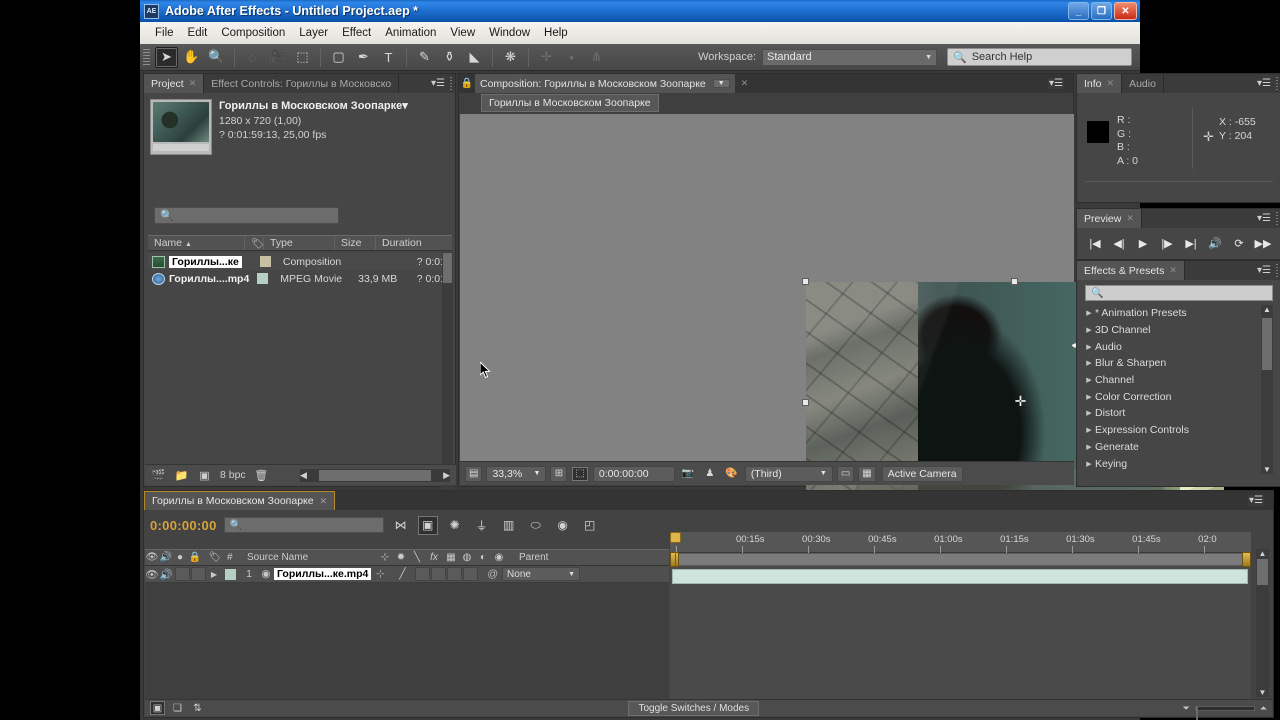 Image resolution: width=1280 pixels, height=720 pixels. Describe the element at coordinates (1101, 11) in the screenshot. I see `maximize-button: ❐` at that location.